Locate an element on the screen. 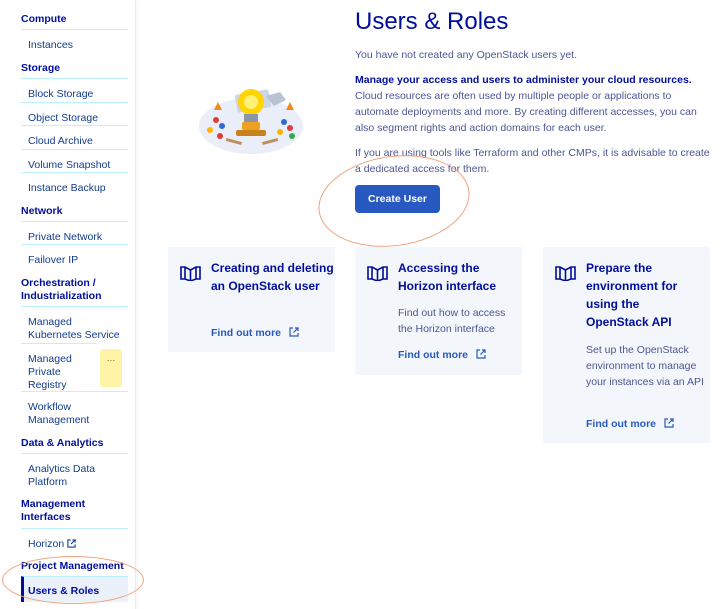  sidebar-item-horizon: Horizon is located at coordinates (74, 540).